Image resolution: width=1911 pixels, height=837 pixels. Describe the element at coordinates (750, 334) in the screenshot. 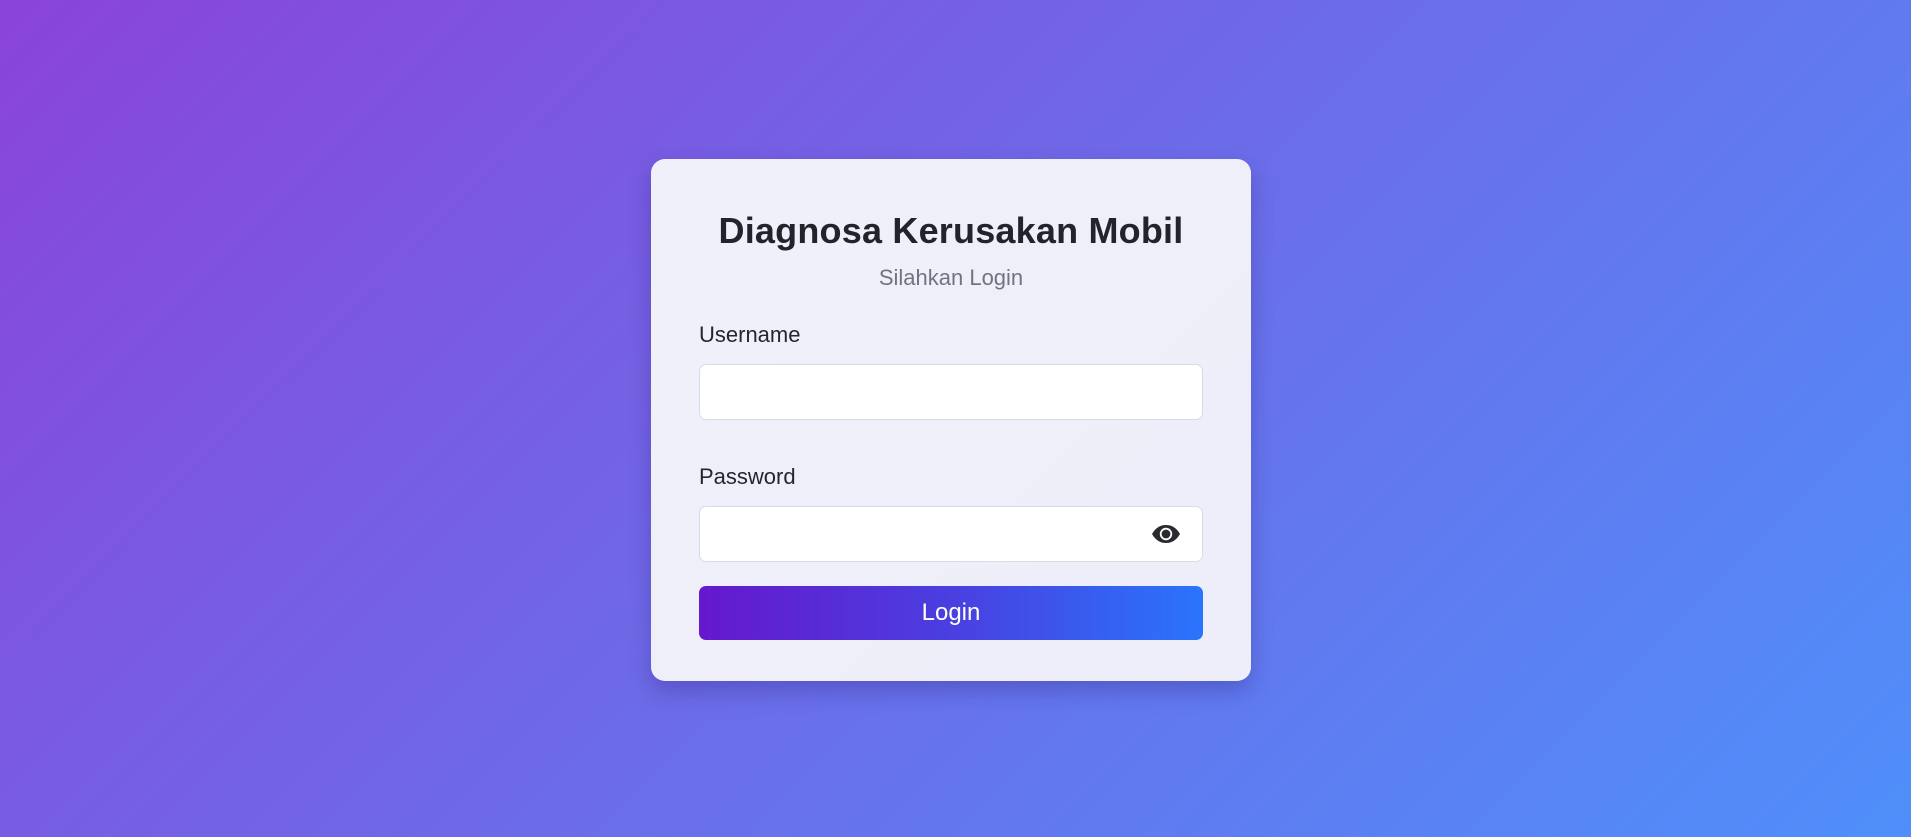

I see `username-label: Username` at that location.